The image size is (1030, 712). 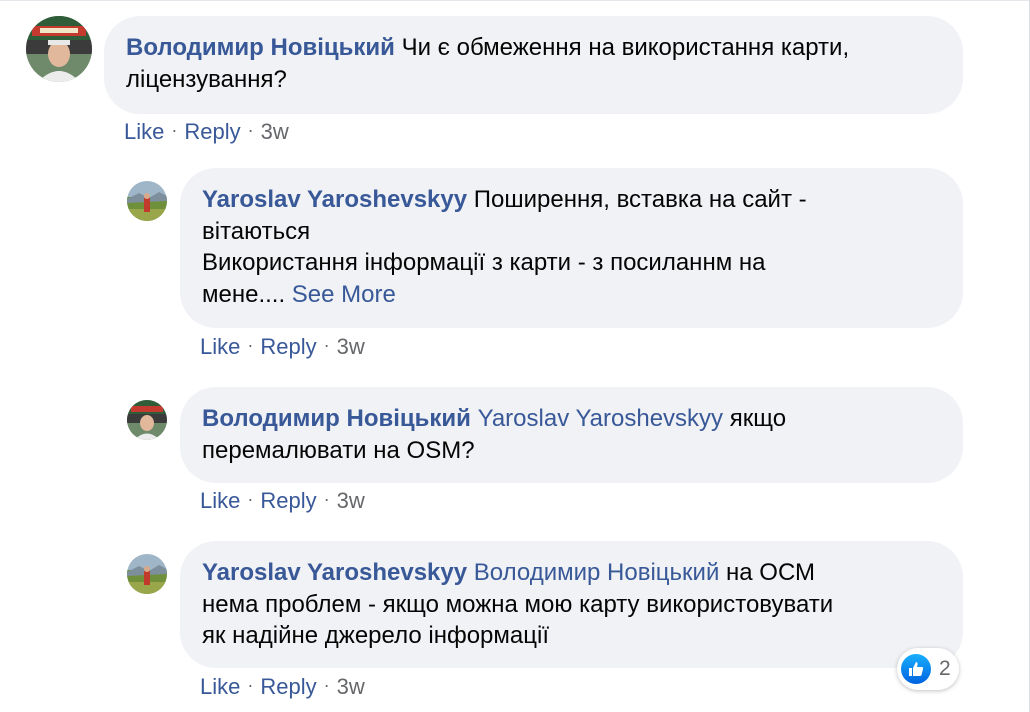 What do you see at coordinates (571, 295) in the screenshot?
I see `comment-line: мене.... See More` at bounding box center [571, 295].